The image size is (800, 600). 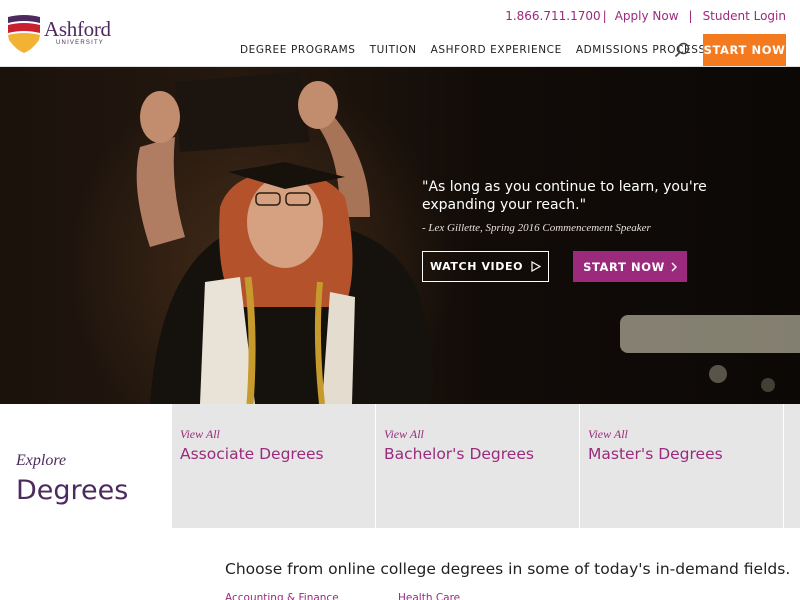 What do you see at coordinates (674, 266) in the screenshot?
I see `chevron-right-icon` at bounding box center [674, 266].